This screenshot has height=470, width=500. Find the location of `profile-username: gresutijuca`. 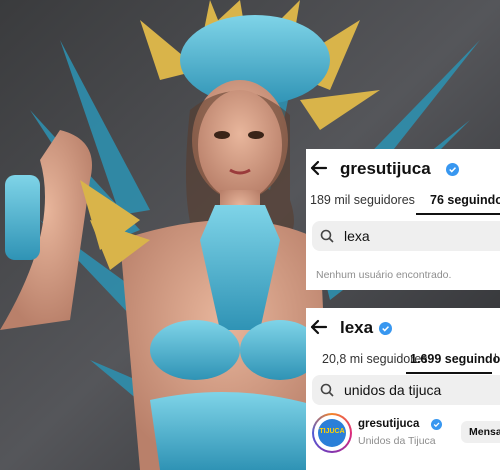

profile-username: gresutijuca is located at coordinates (385, 168).